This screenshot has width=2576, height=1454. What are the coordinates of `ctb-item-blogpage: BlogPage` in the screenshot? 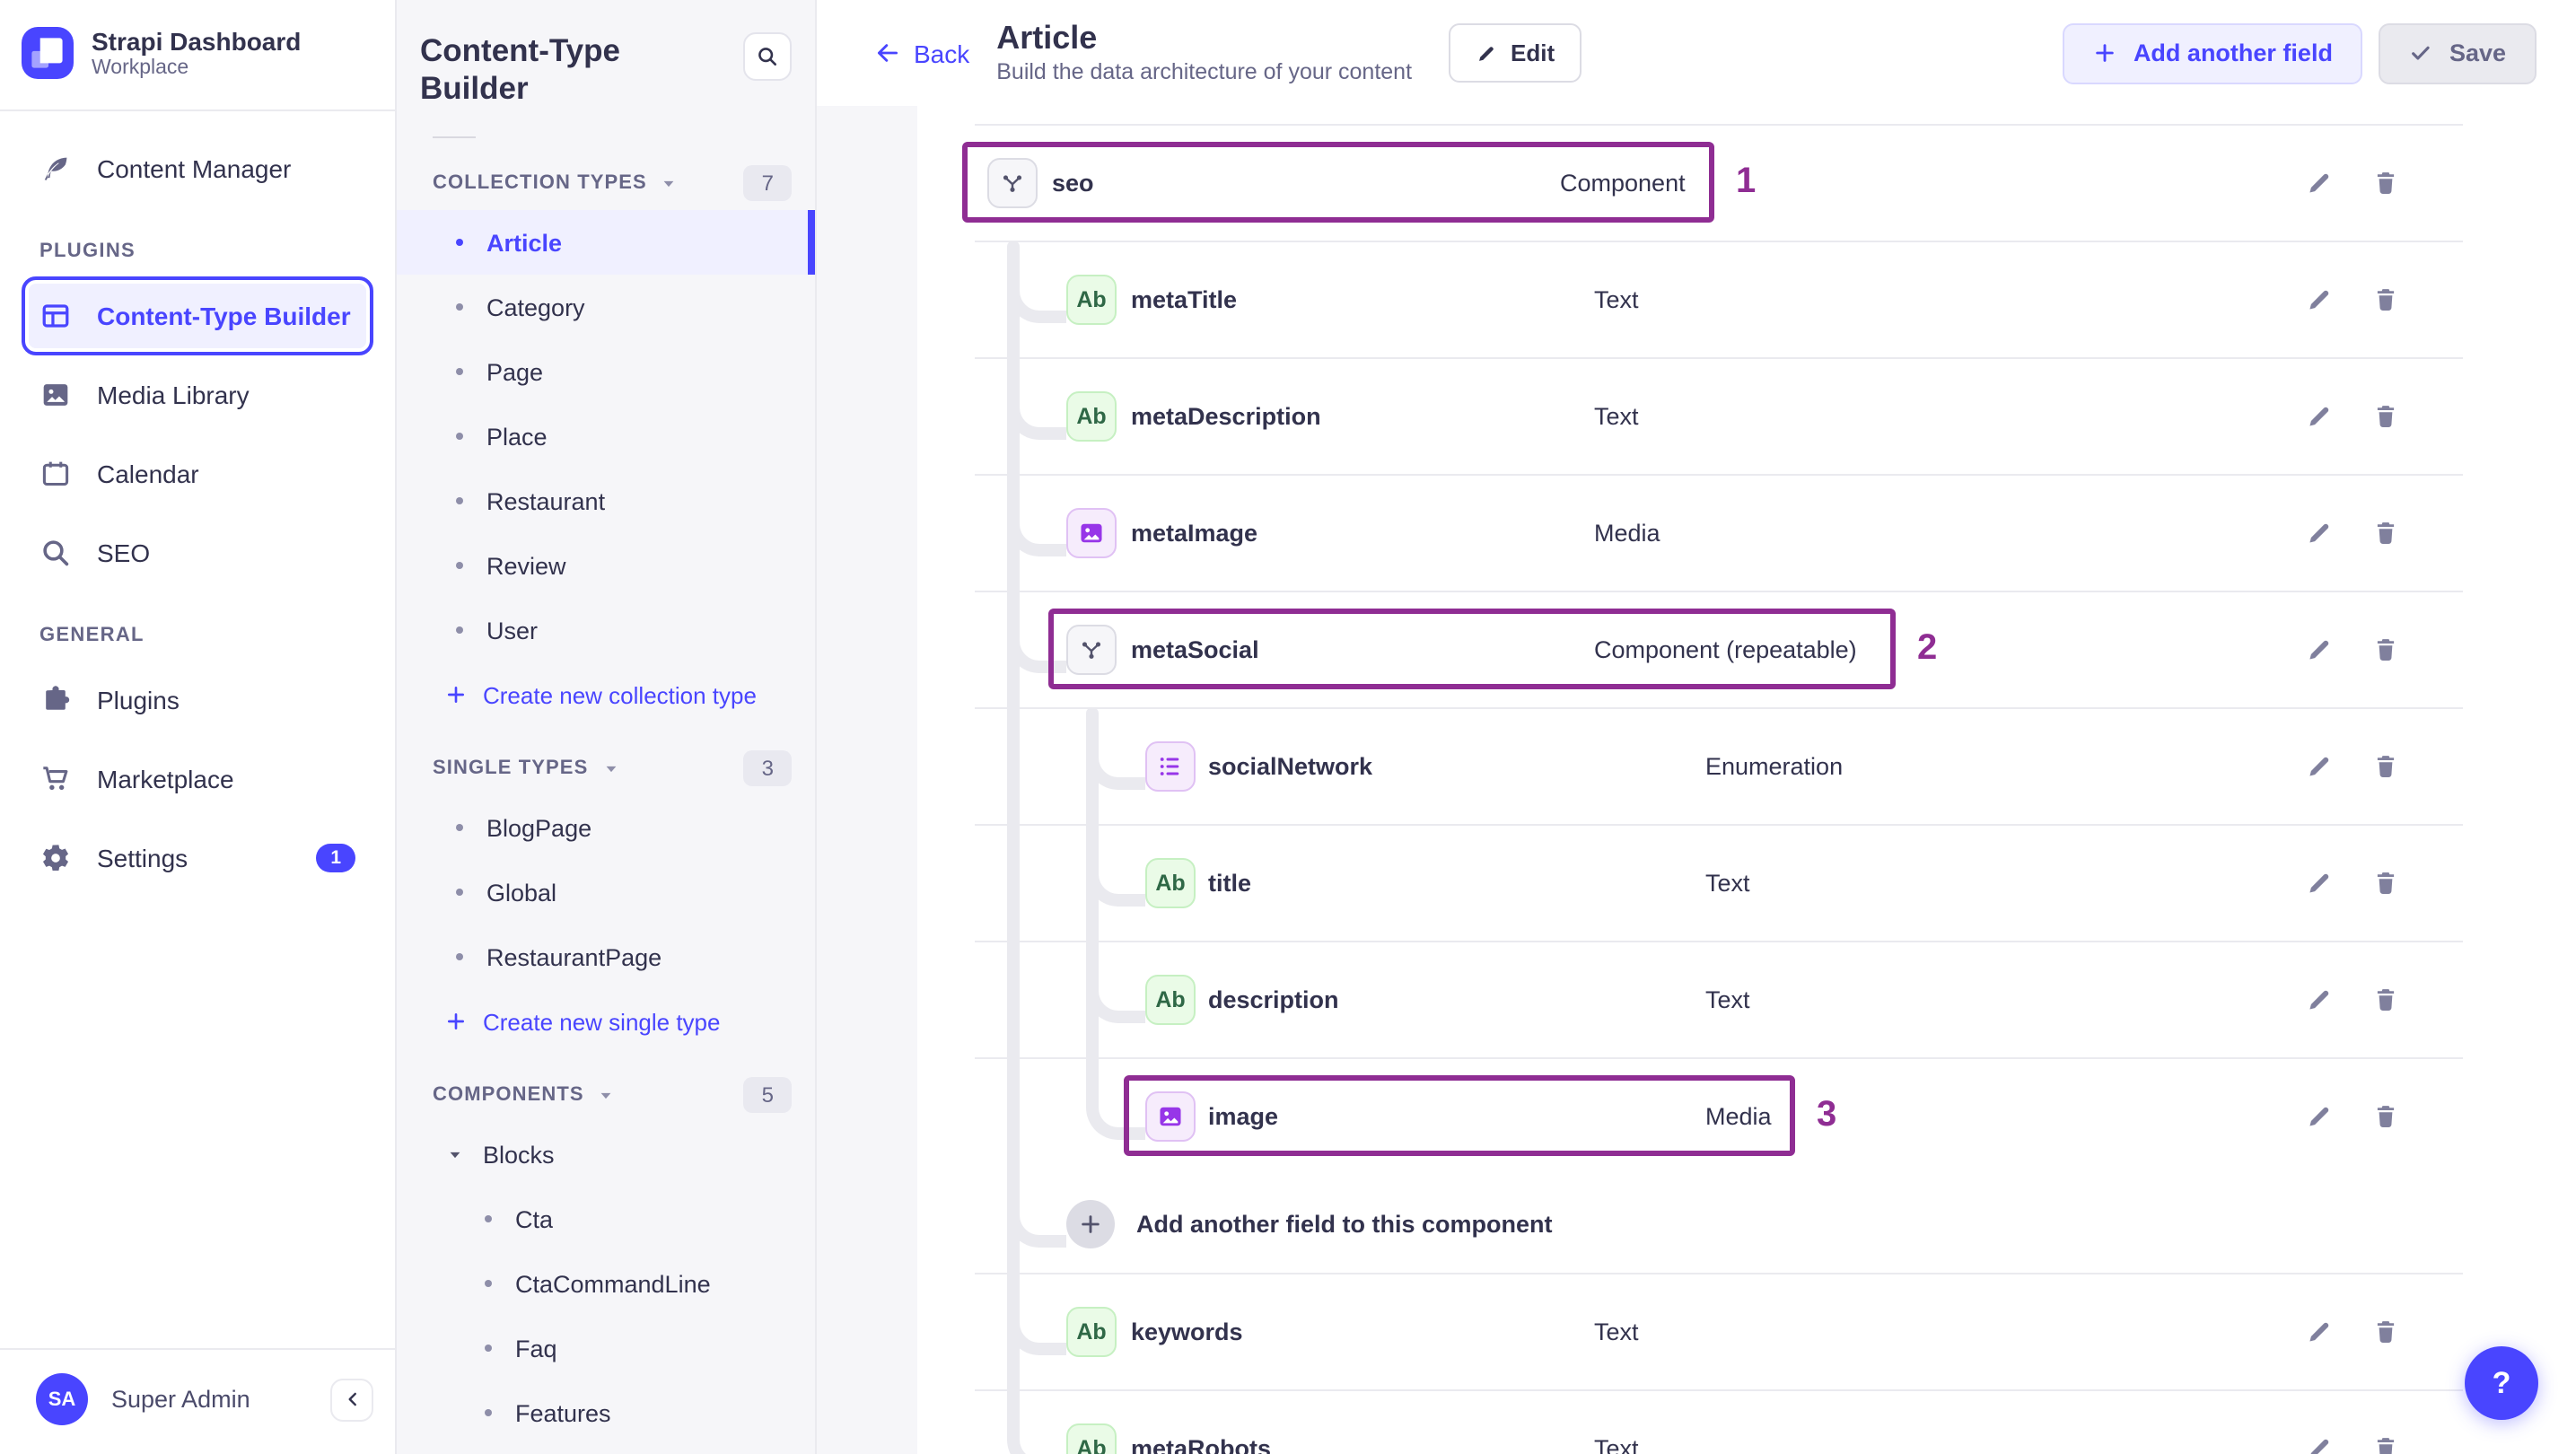 It's located at (606, 827).